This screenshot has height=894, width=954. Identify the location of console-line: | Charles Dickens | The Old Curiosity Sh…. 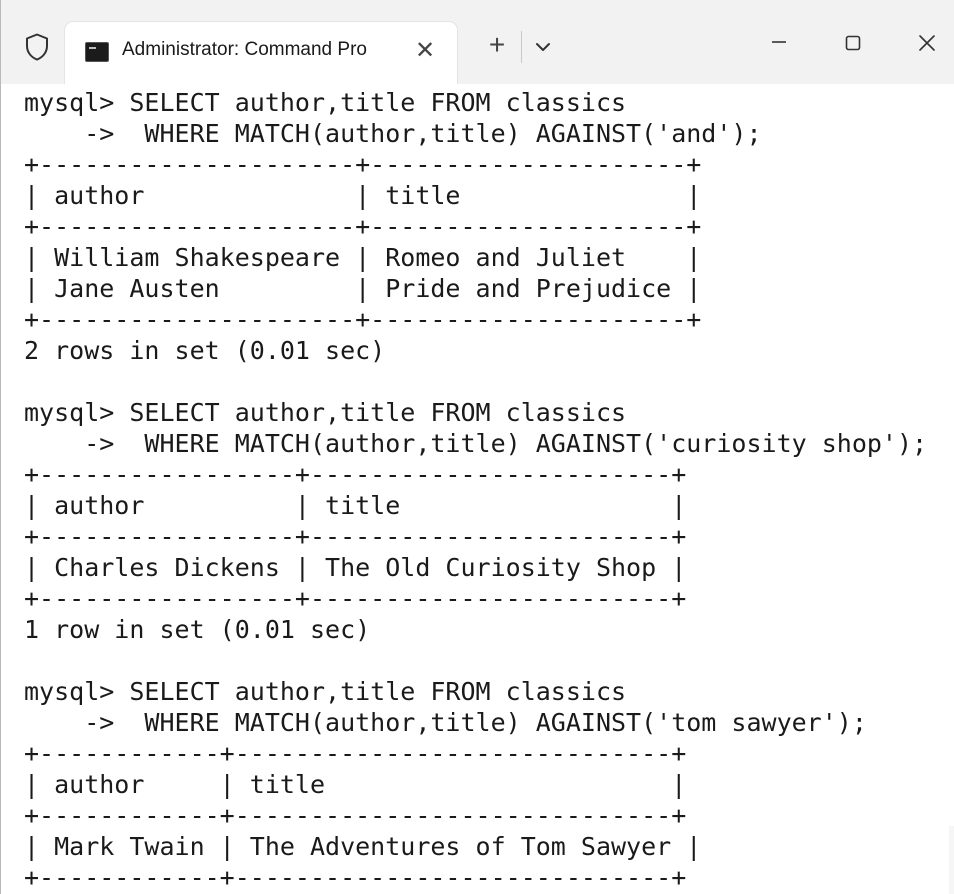
(355, 567).